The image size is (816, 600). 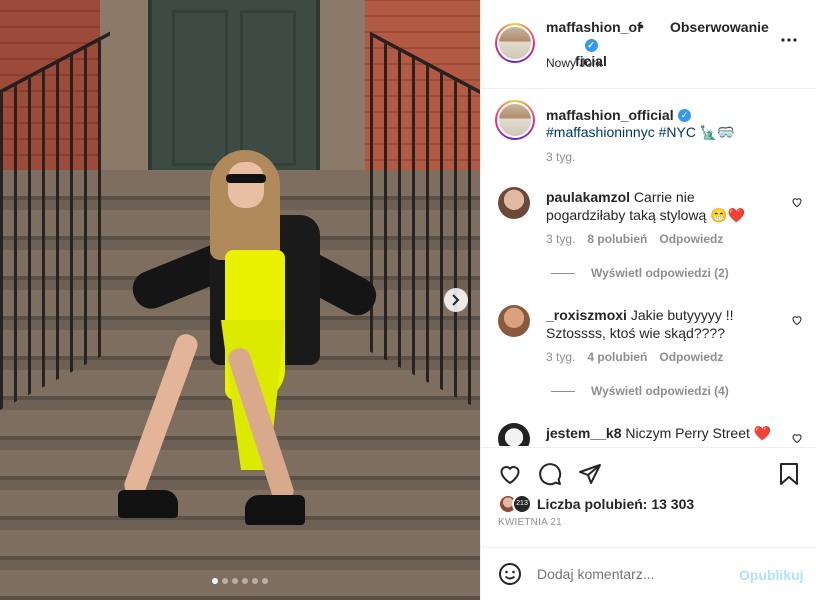 I want to click on comment-input, so click(x=632, y=574).